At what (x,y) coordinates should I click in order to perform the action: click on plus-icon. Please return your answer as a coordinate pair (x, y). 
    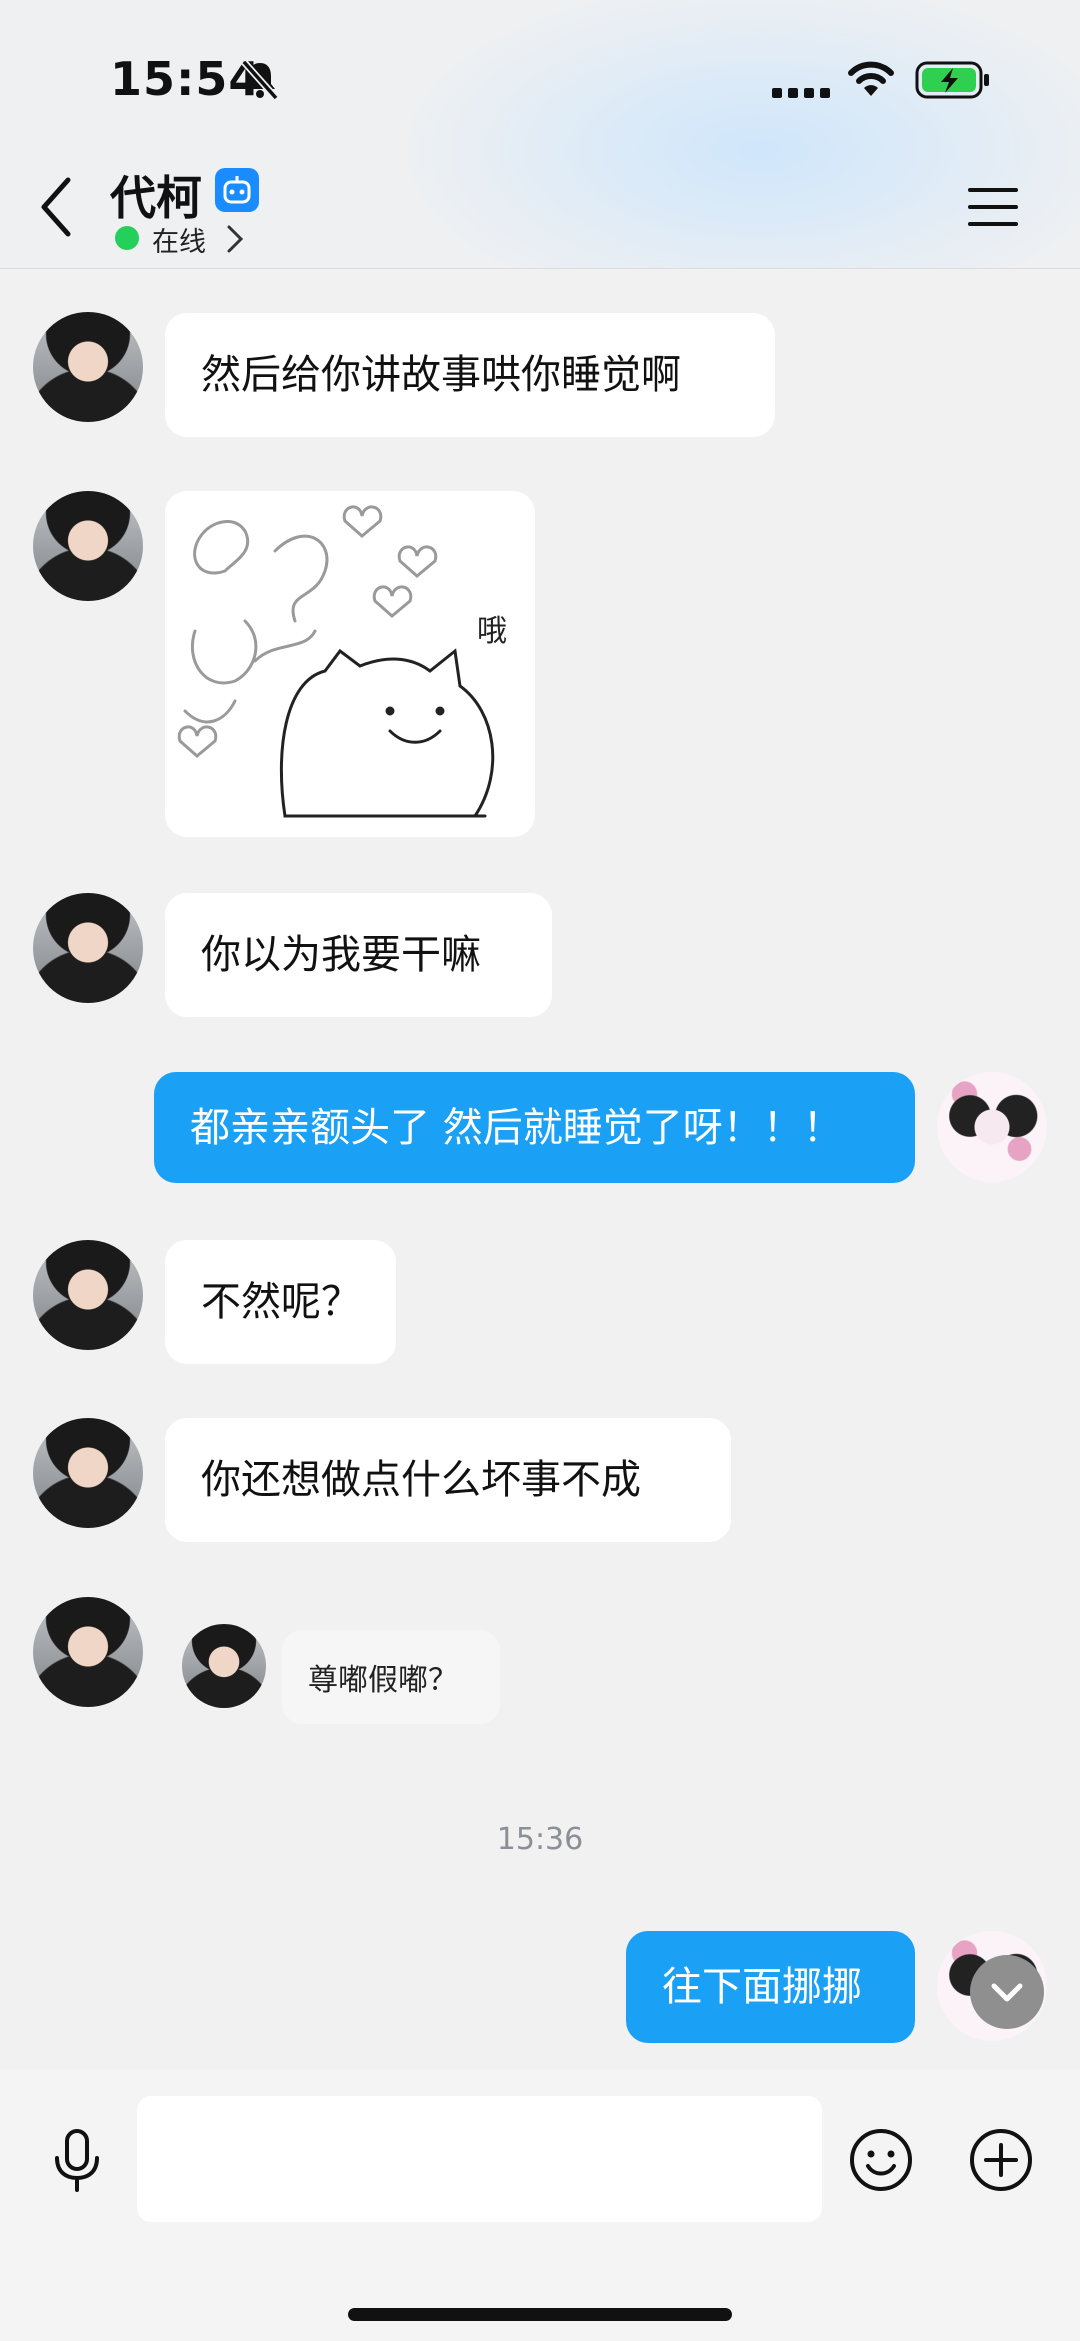
    Looking at the image, I should click on (1001, 2160).